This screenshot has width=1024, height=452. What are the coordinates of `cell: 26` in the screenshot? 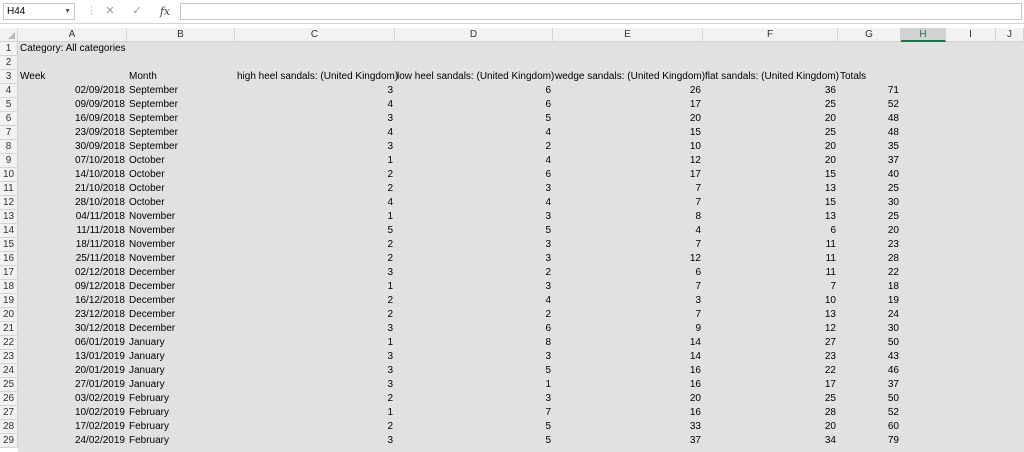 It's located at (628, 91).